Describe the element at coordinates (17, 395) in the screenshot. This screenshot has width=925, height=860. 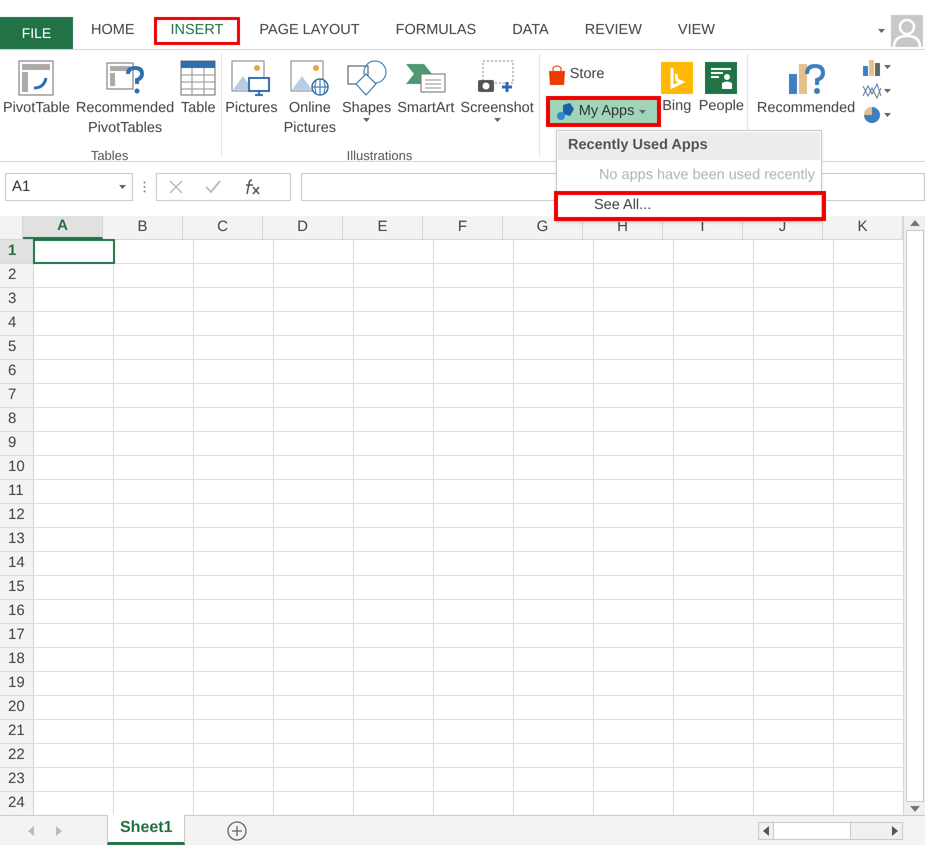
I see `row-header: 7` at that location.